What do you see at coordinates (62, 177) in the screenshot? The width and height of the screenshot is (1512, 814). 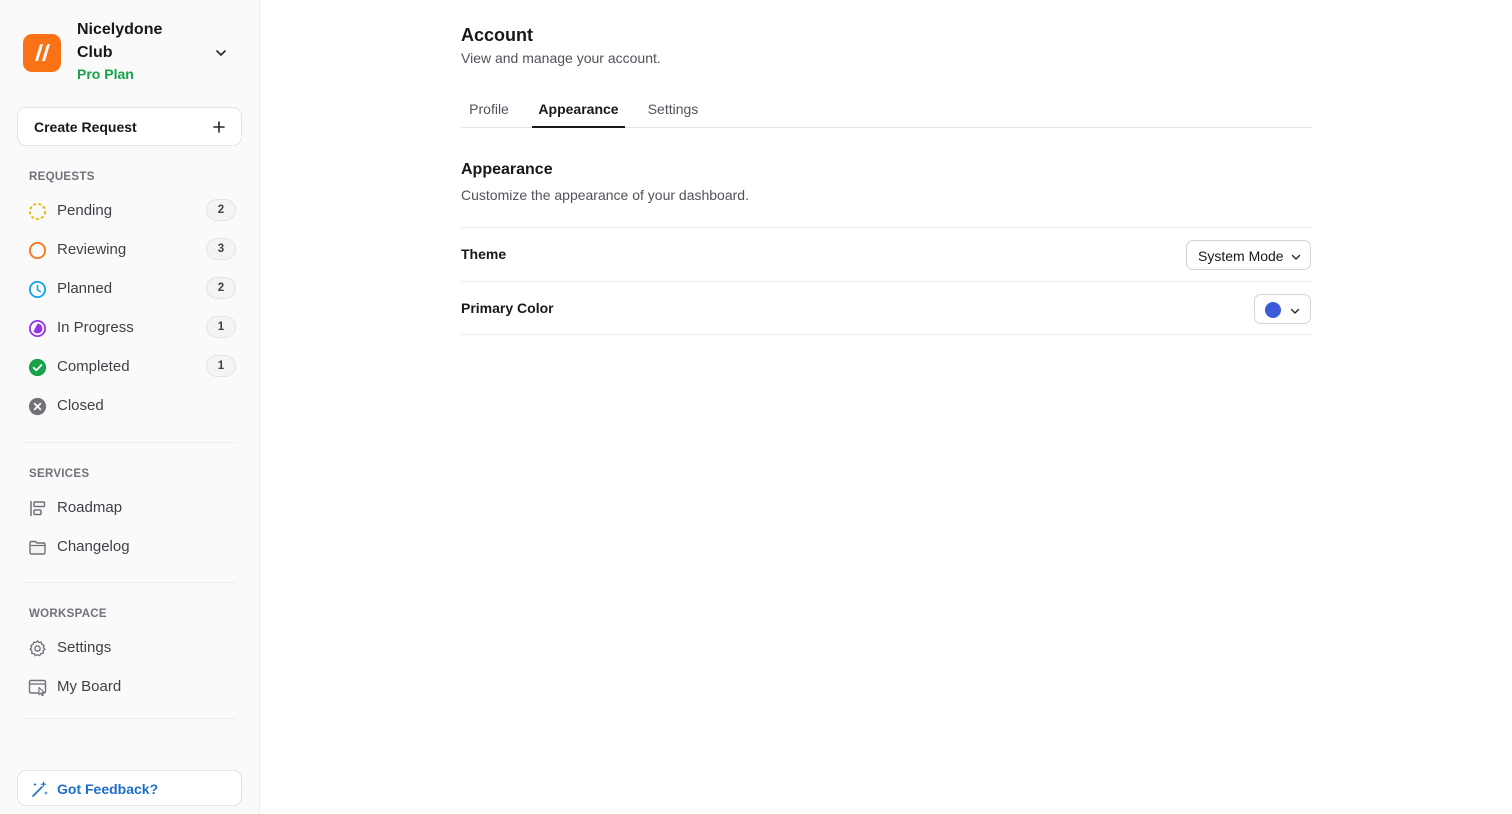 I see `requests-section-title: REQUESTS` at bounding box center [62, 177].